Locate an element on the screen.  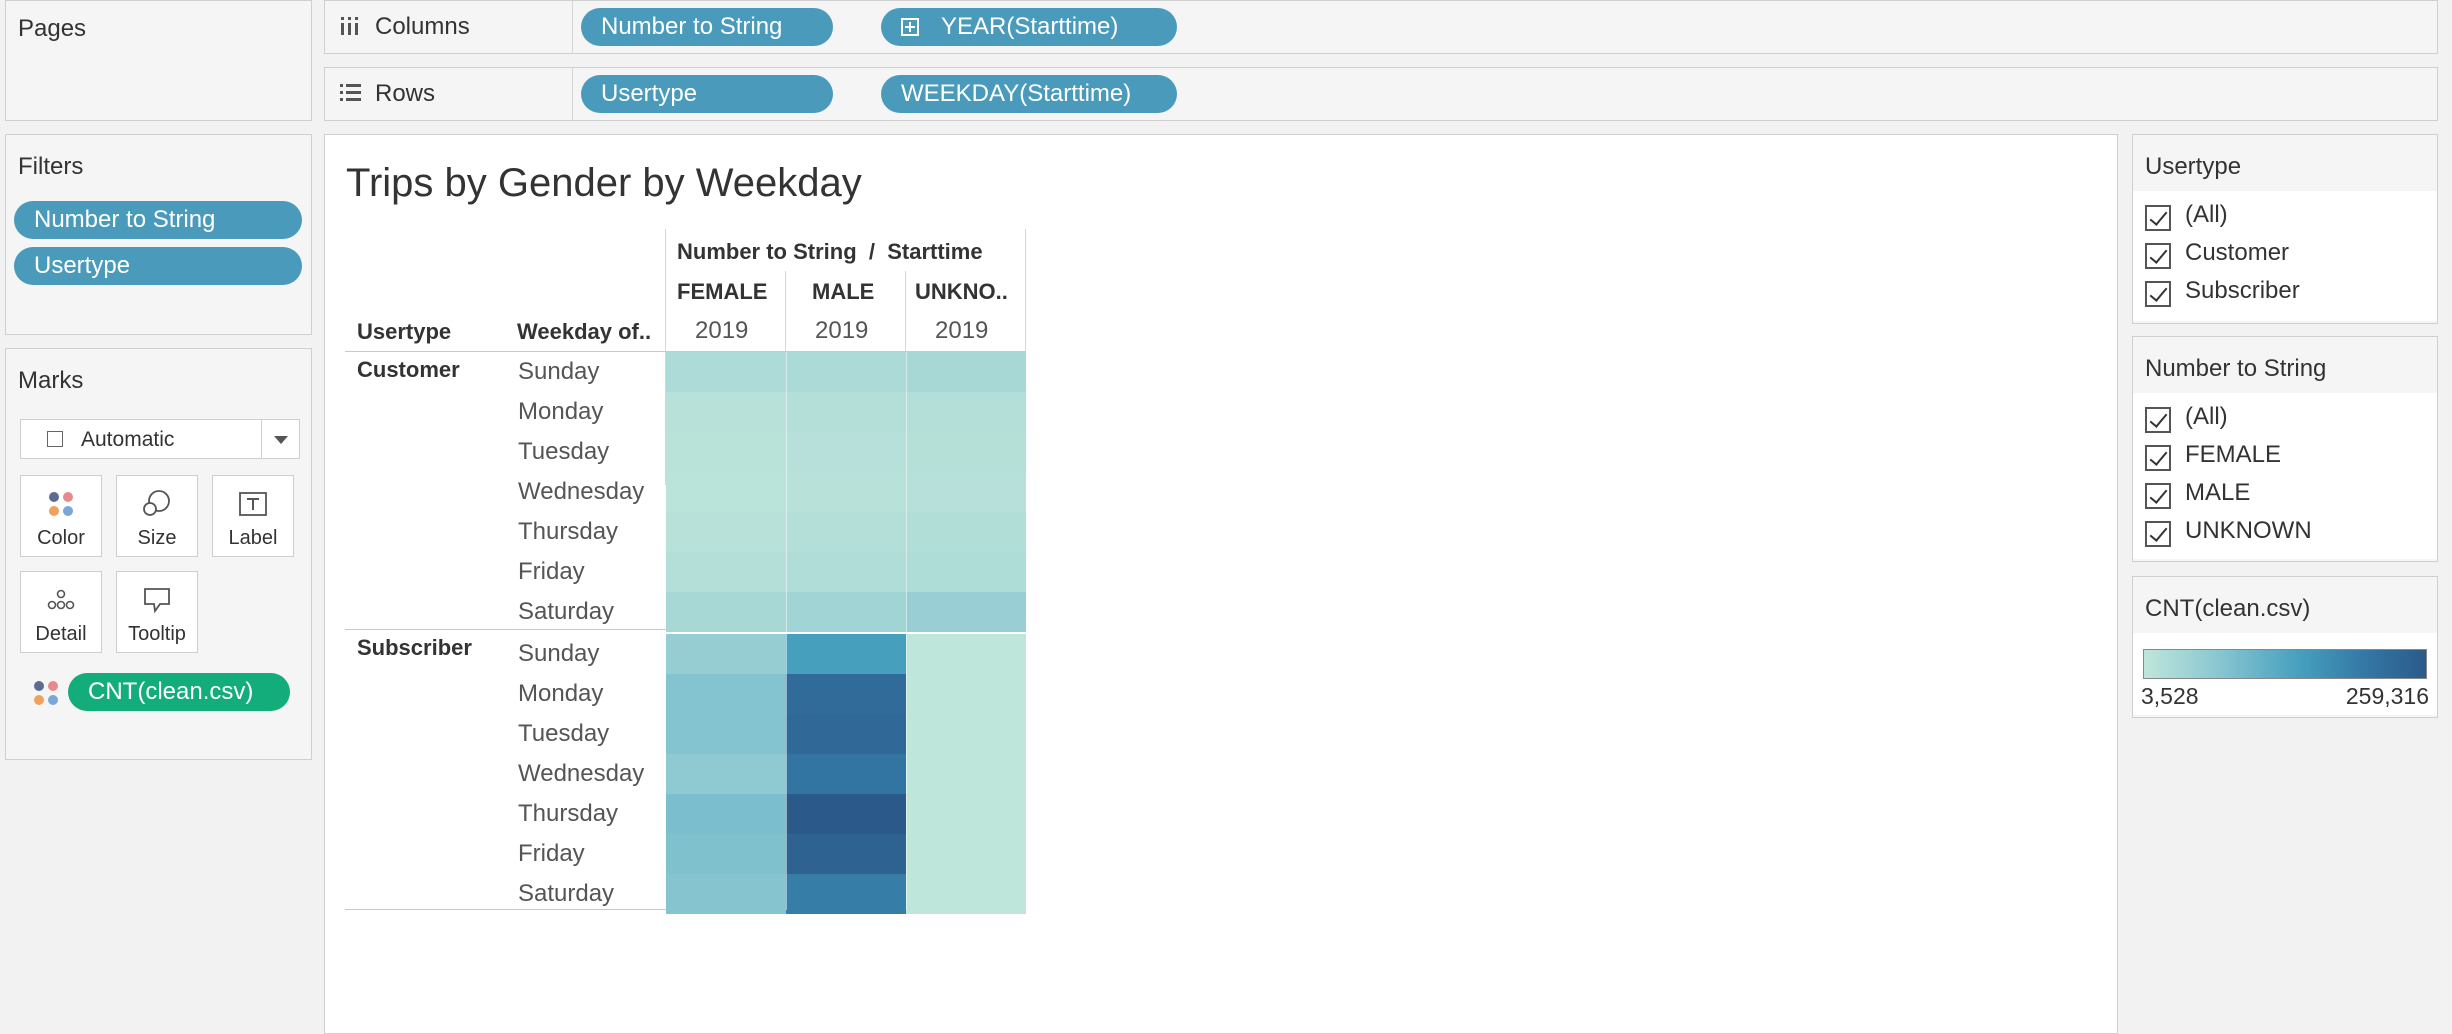
size-icon is located at coordinates (156, 503).